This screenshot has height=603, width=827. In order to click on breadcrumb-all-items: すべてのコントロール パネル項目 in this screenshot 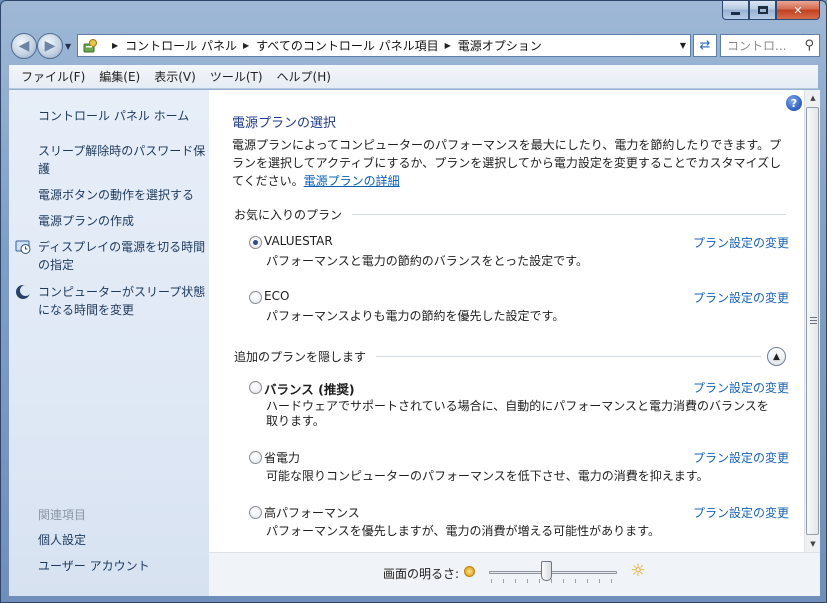, I will do `click(347, 45)`.